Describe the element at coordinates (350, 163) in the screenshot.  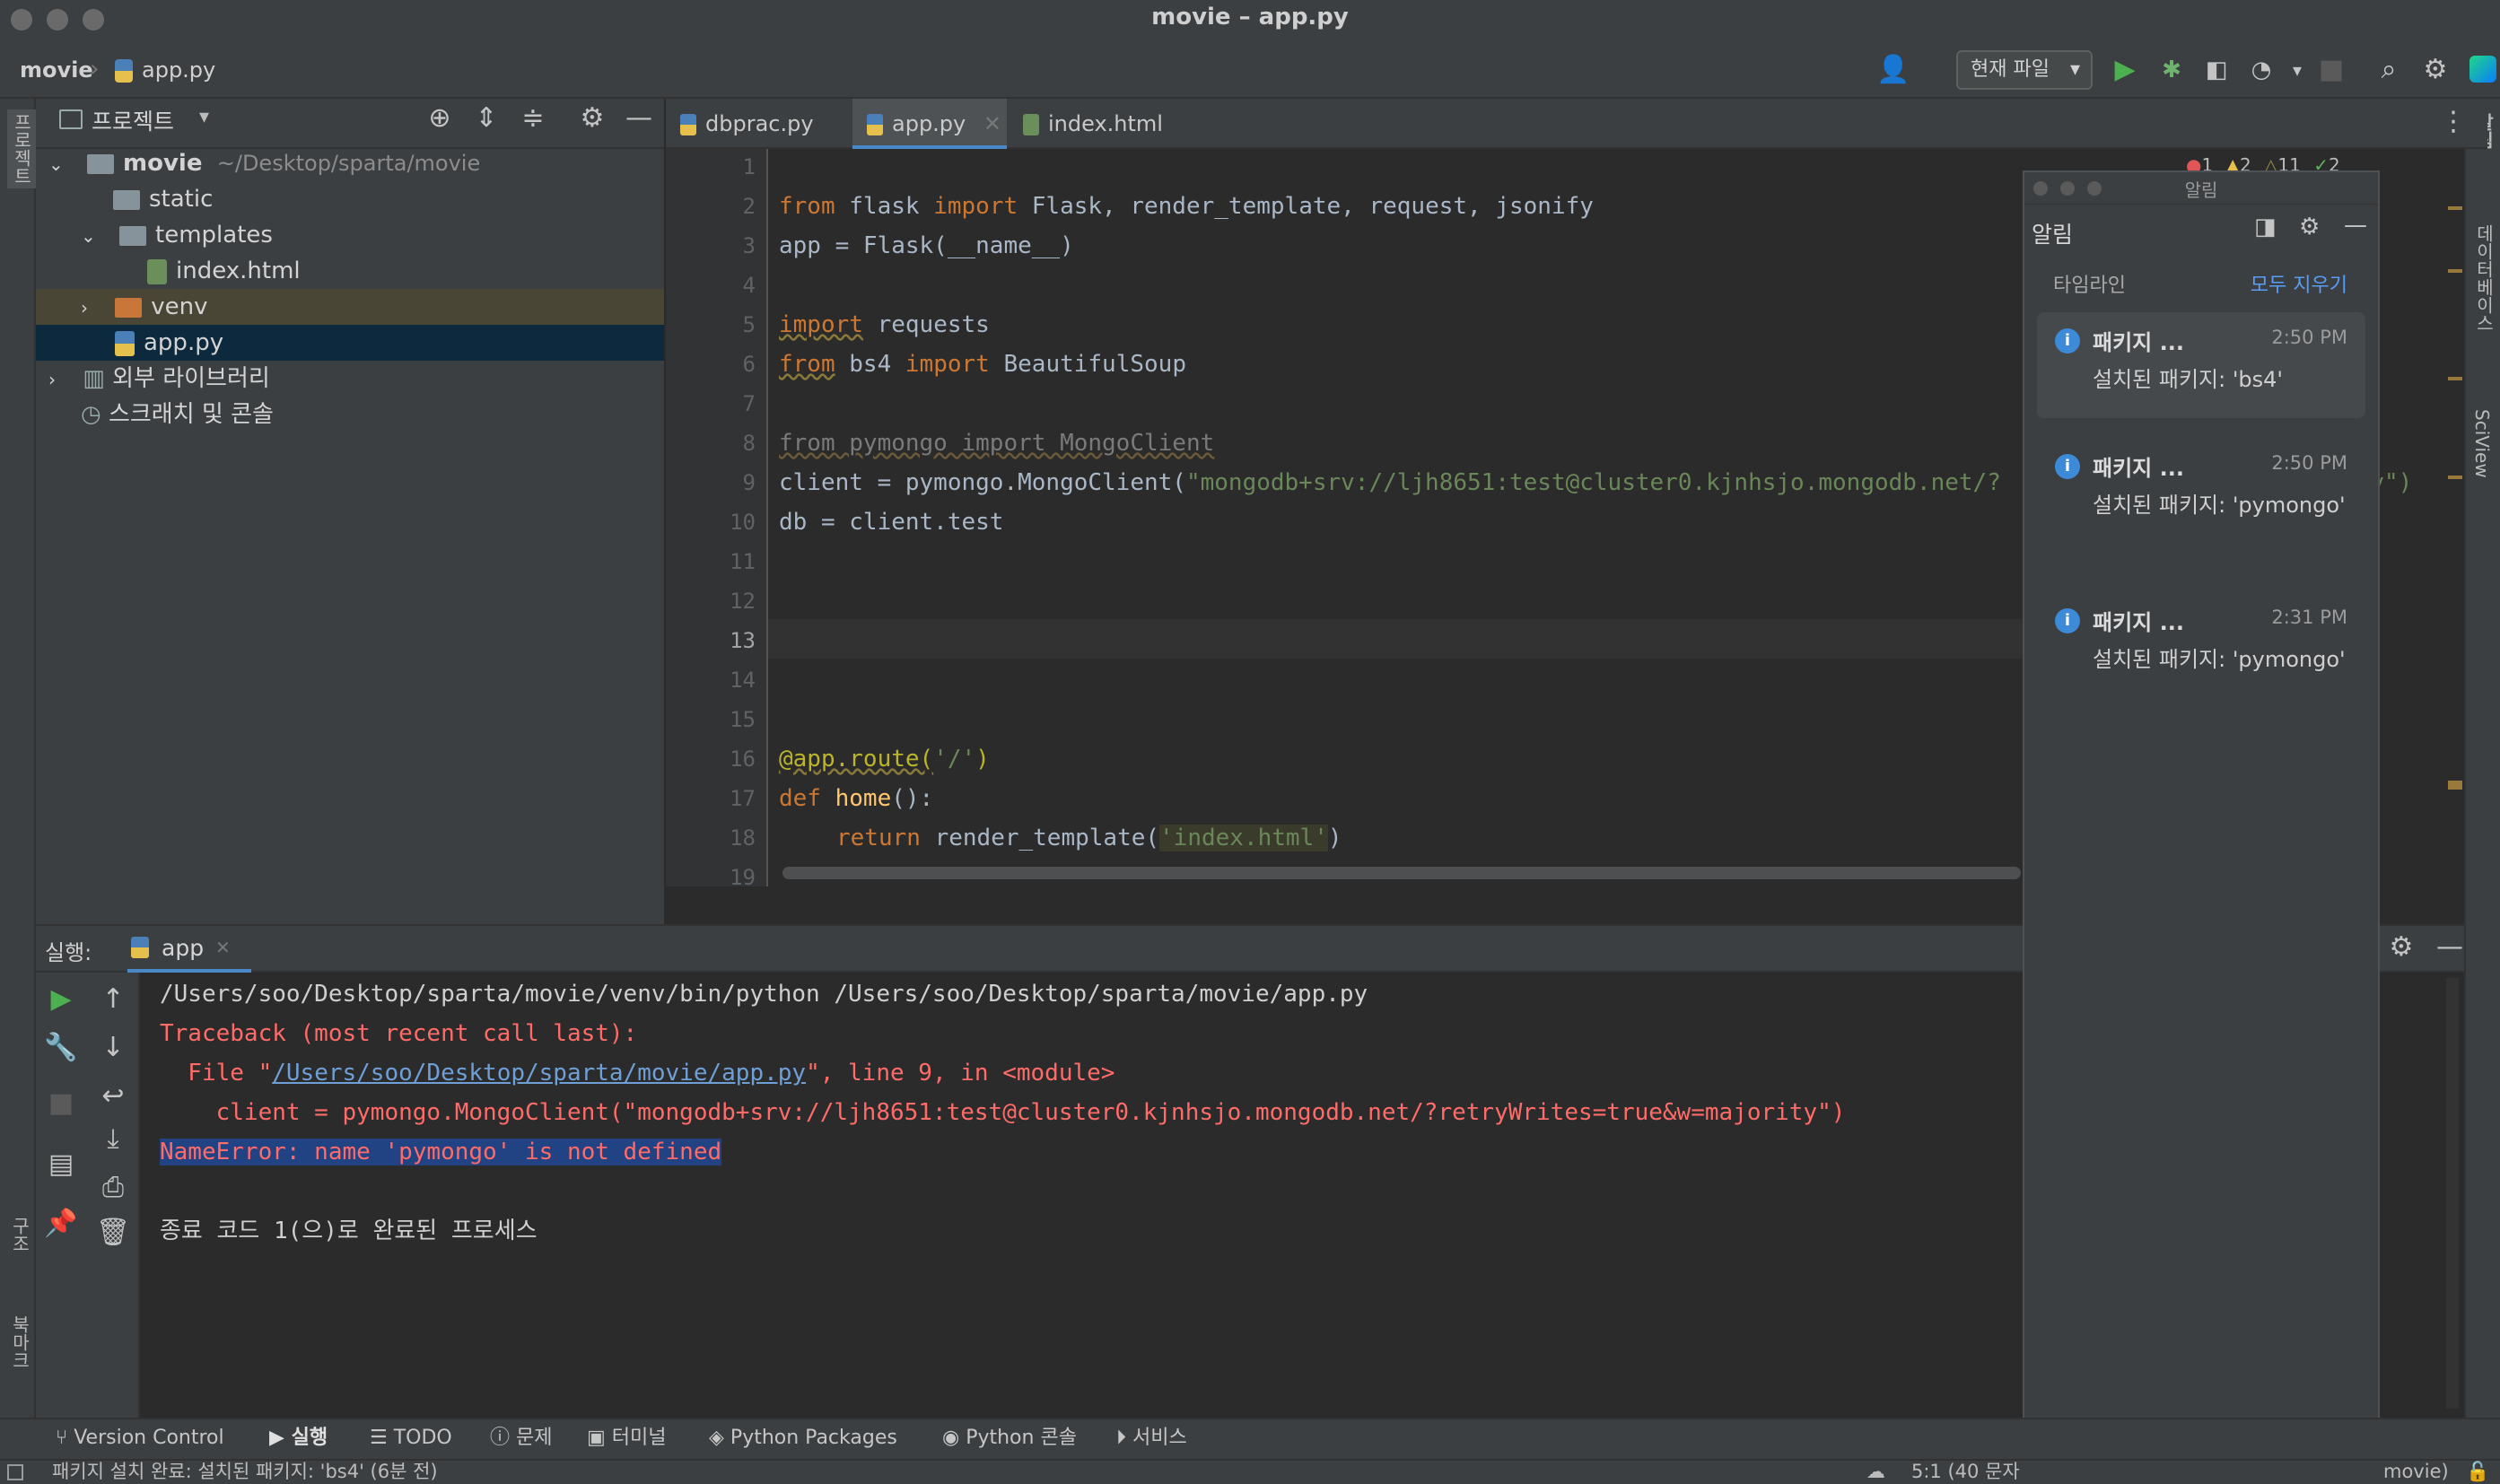
I see `tree-item-movie: ⌄ movie ~/Desktop/sparta/movie` at that location.